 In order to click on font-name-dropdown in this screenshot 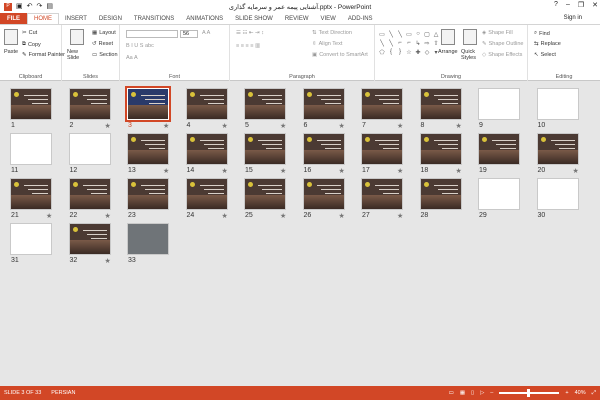, I will do `click(152, 34)`.